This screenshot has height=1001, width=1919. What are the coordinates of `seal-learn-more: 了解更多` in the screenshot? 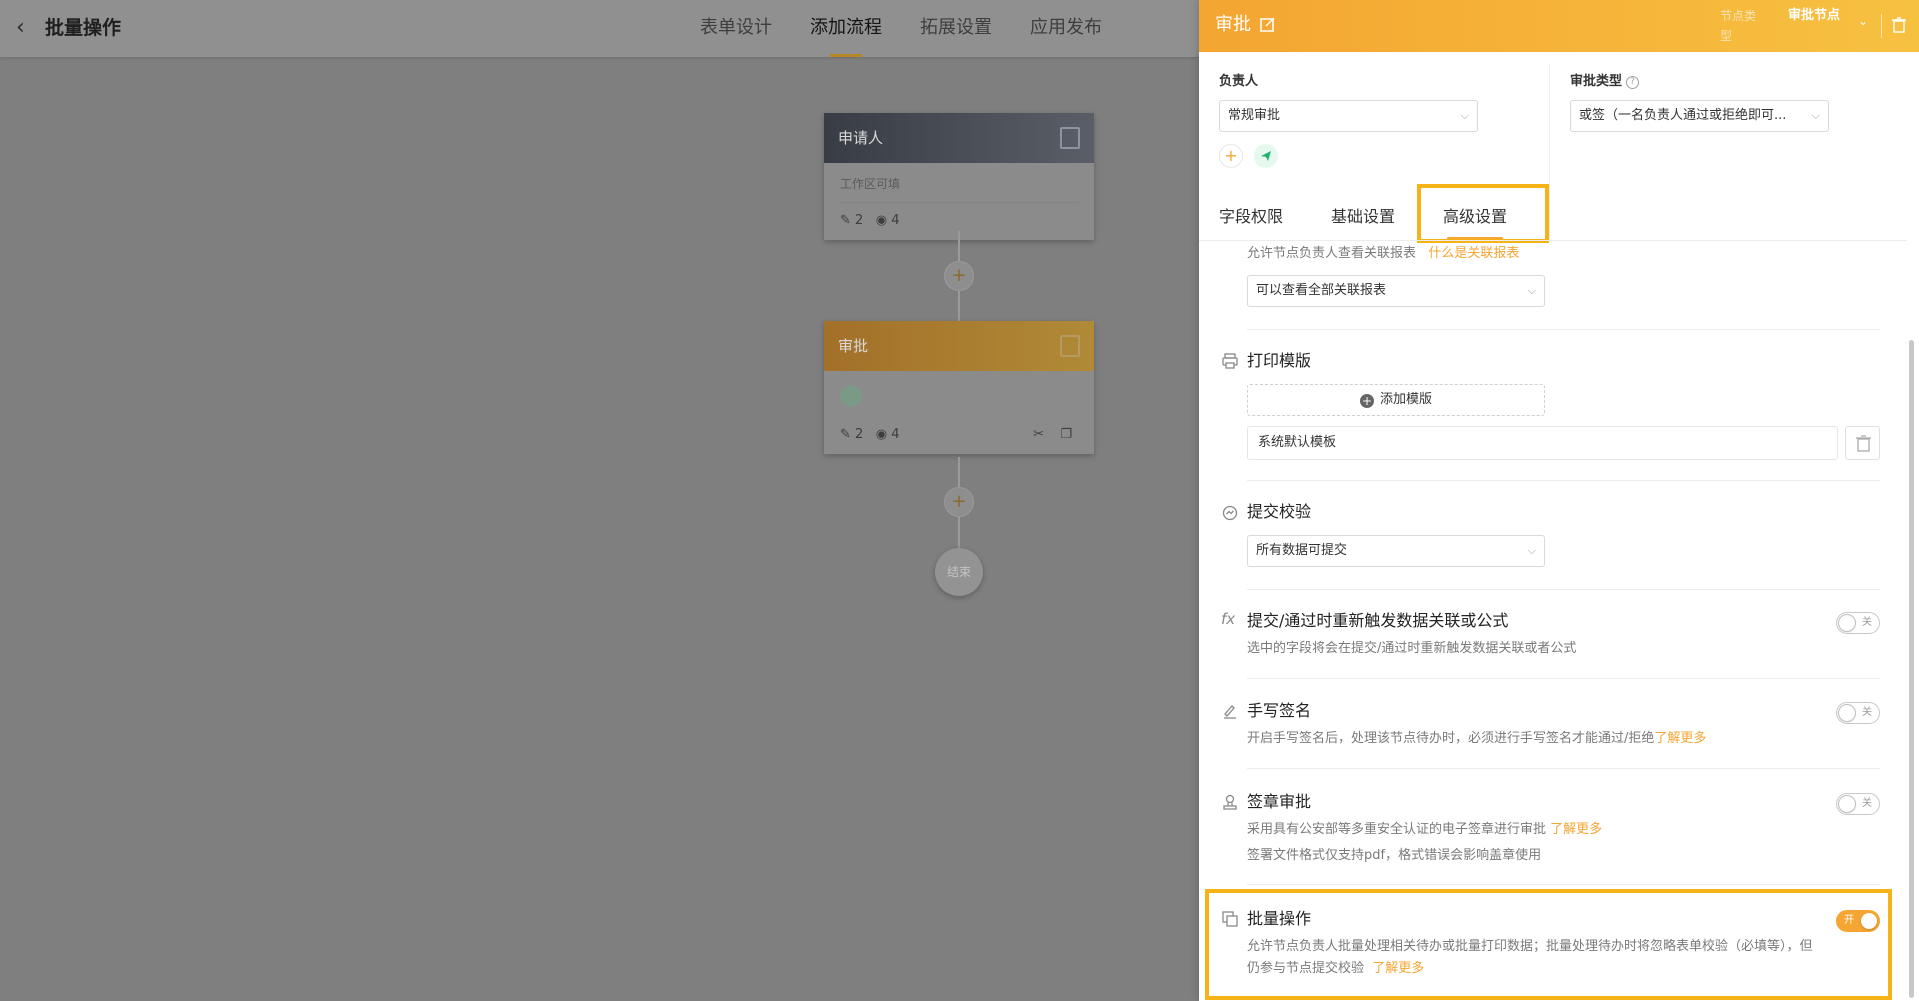 It's located at (1576, 829).